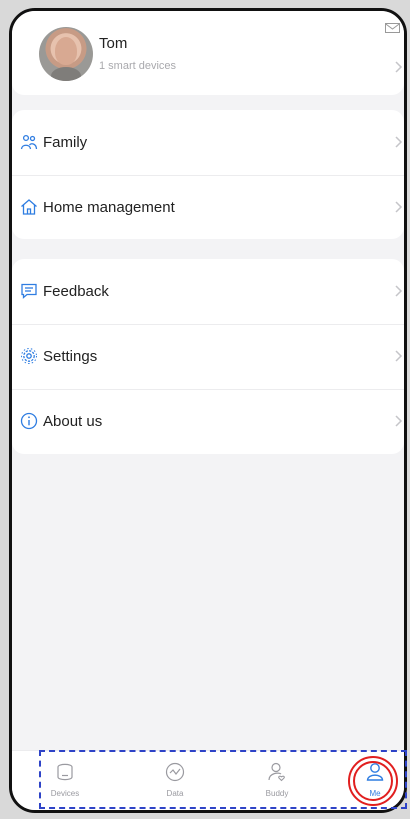 Image resolution: width=410 pixels, height=819 pixels. Describe the element at coordinates (109, 207) in the screenshot. I see `menu-item-label: Home management` at that location.